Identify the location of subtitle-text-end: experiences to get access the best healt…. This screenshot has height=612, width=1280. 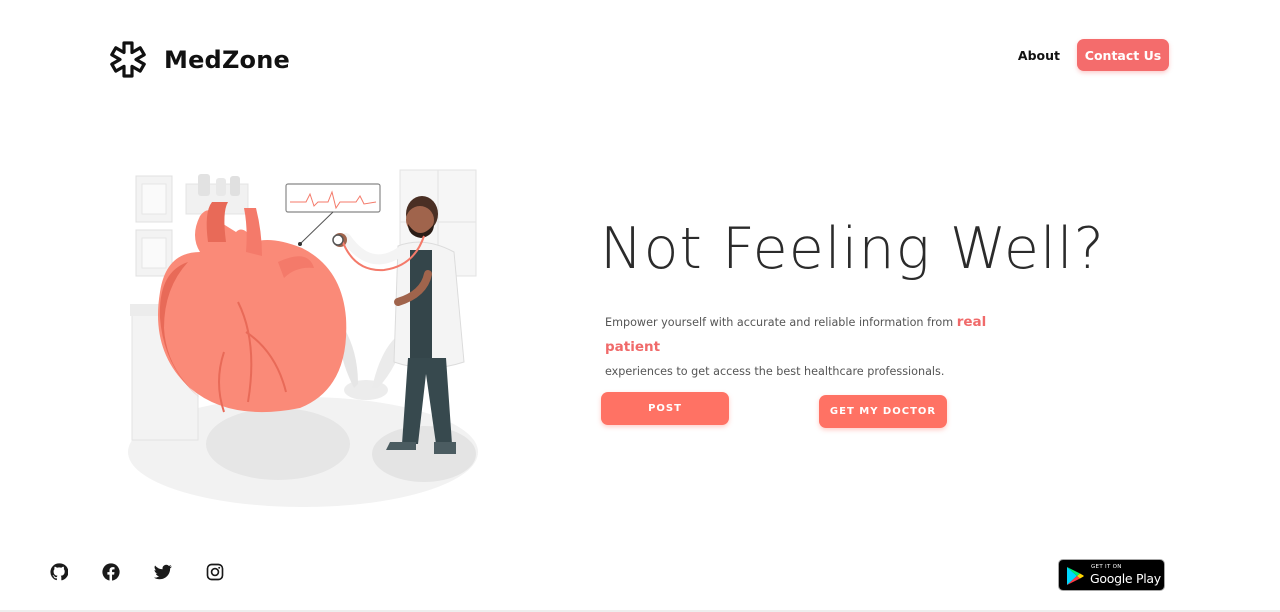
(775, 371).